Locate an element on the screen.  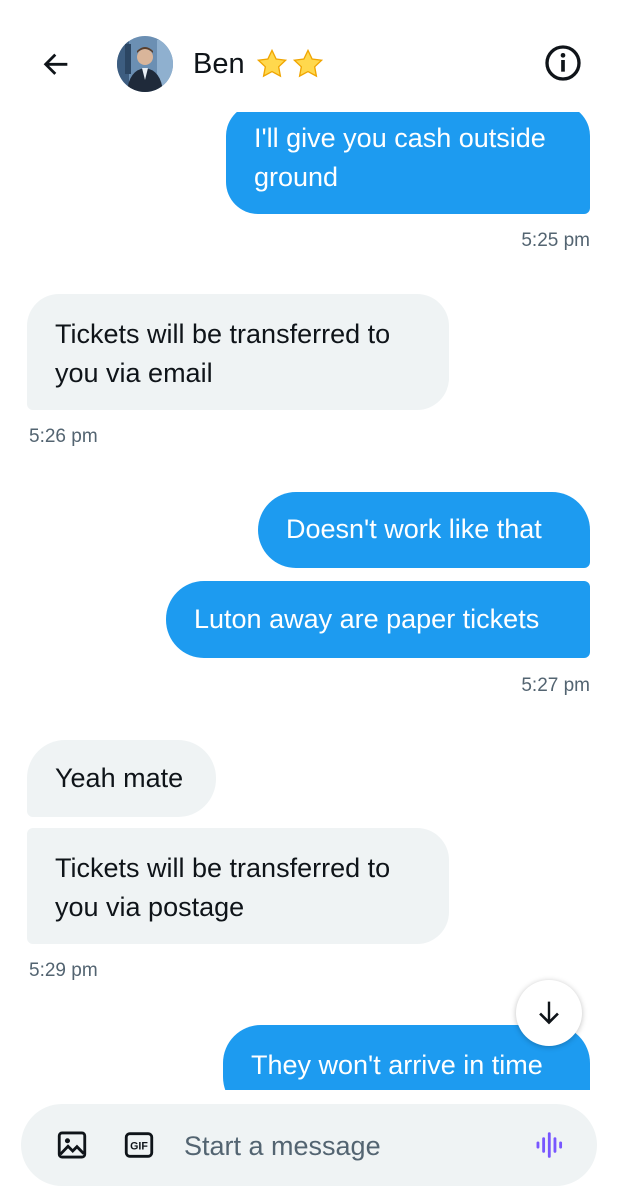
back-button is located at coordinates (56, 64).